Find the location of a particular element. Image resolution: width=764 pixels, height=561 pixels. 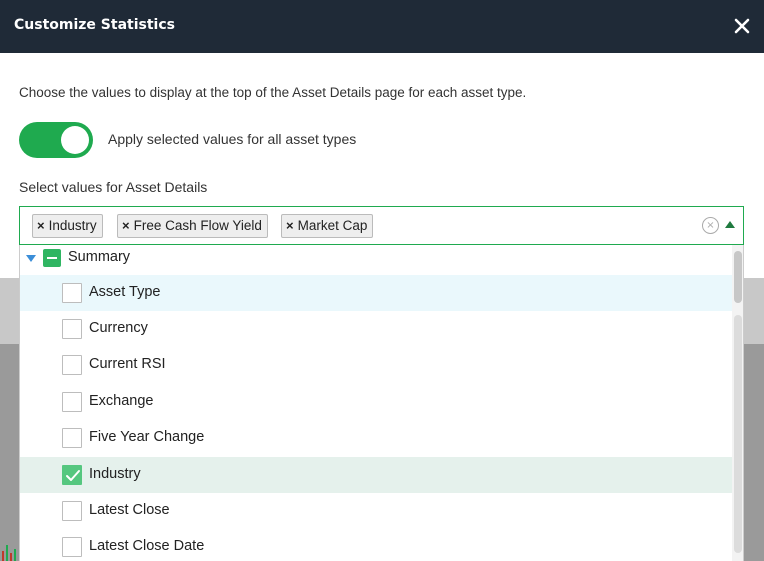

item-checkbox-checked is located at coordinates (72, 475).